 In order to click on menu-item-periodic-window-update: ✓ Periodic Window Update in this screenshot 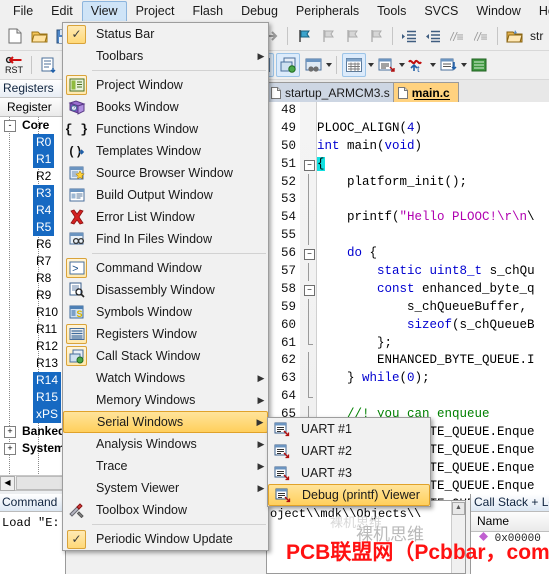, I will do `click(165, 539)`.